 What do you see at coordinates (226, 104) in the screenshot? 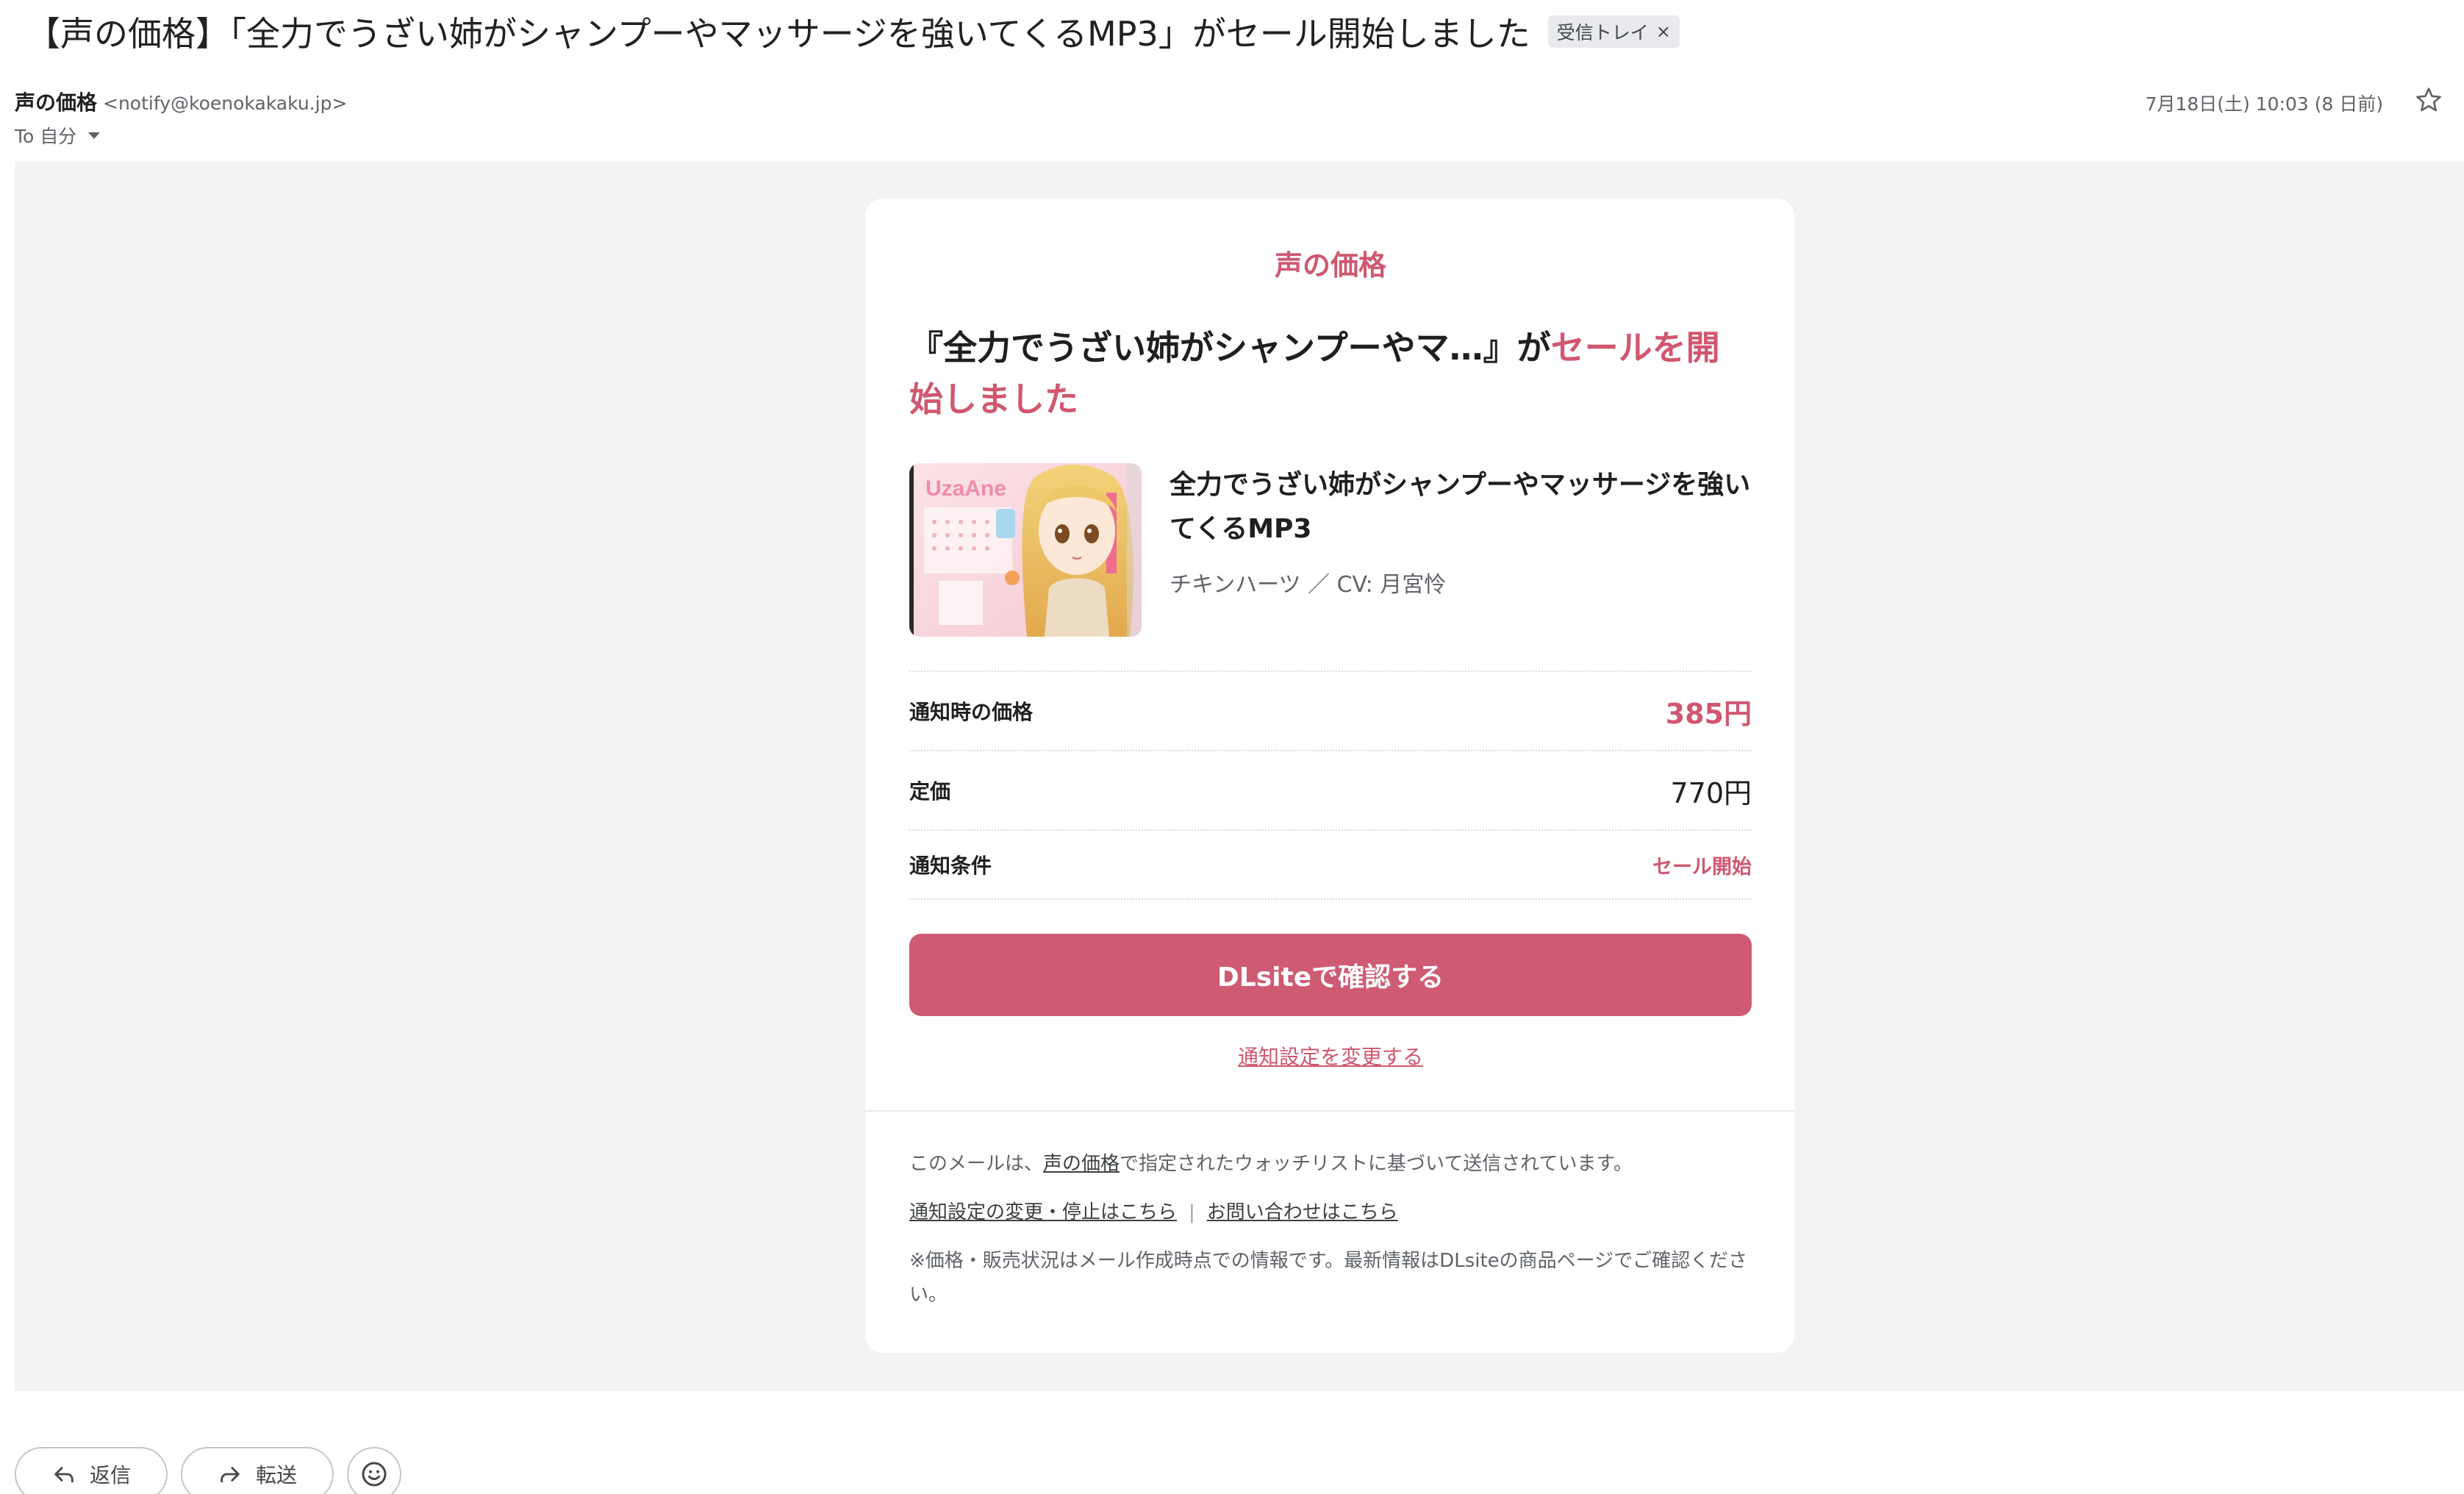
I see `sender-email: <notify@koenokakaku.jp>` at bounding box center [226, 104].